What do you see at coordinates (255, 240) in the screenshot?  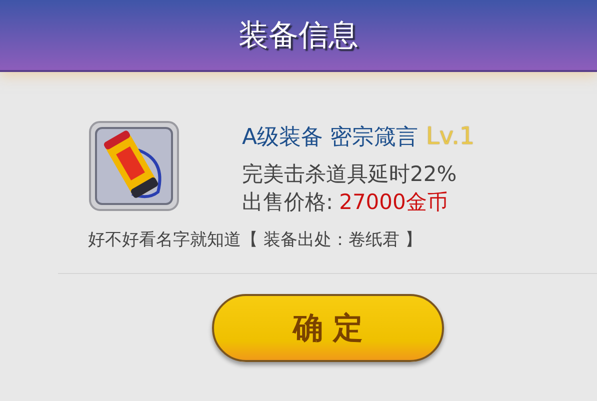 I see `item-description: 好不好看名字就知道【 装备出处：卷纸君 】` at bounding box center [255, 240].